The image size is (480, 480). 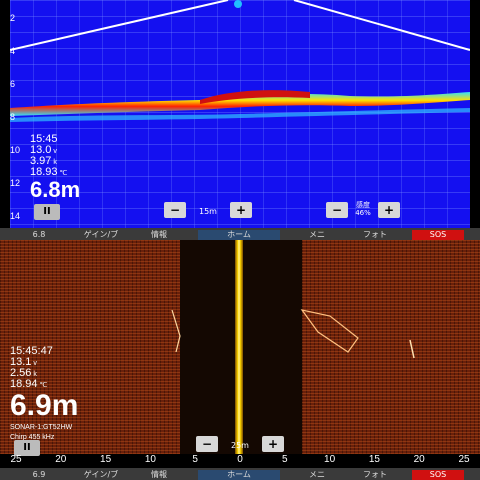 I want to click on depth-softkey: 6.9, so click(x=39, y=475).